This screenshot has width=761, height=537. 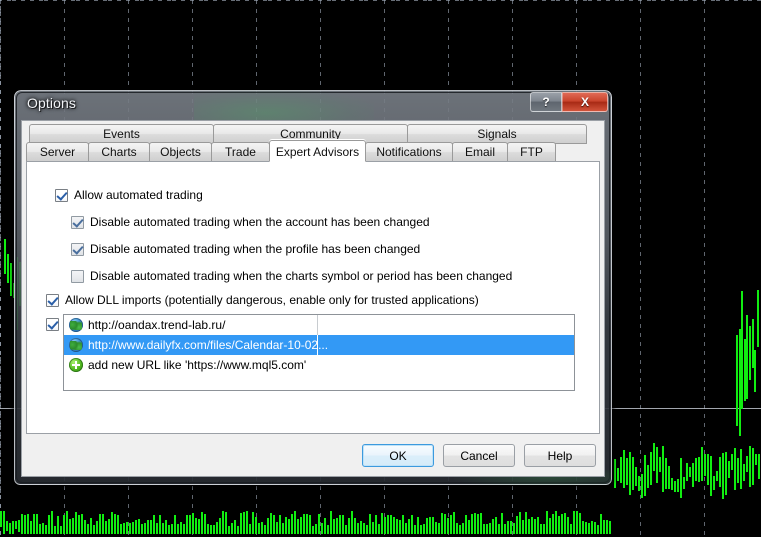 I want to click on checkbox-unchecked-icon, so click(x=77, y=276).